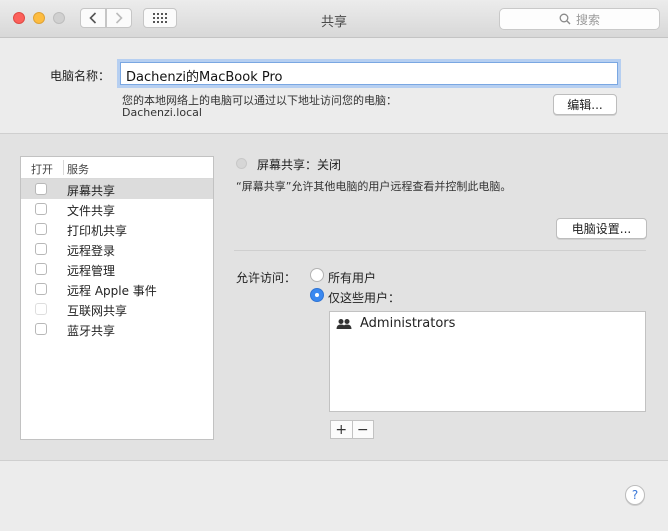  What do you see at coordinates (352, 277) in the screenshot?
I see `radio-all-users-label: 所有用户` at bounding box center [352, 277].